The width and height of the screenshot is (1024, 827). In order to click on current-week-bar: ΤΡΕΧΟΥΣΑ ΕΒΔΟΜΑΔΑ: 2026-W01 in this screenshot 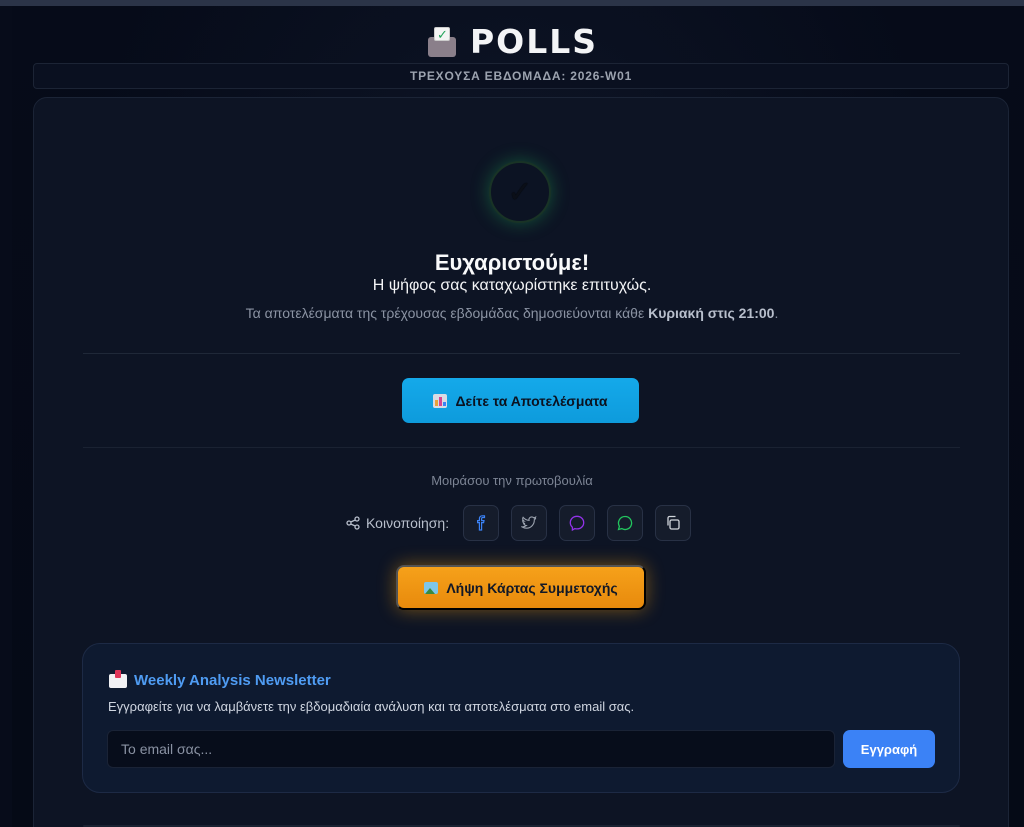, I will do `click(521, 76)`.